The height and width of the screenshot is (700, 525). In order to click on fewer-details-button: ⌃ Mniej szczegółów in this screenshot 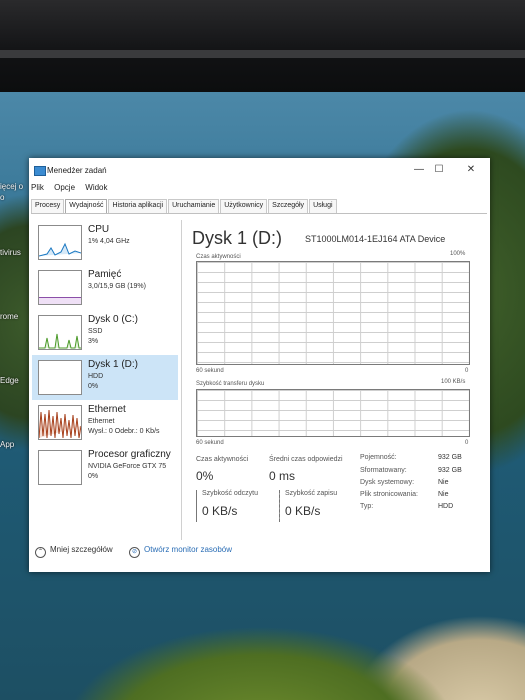, I will do `click(74, 551)`.